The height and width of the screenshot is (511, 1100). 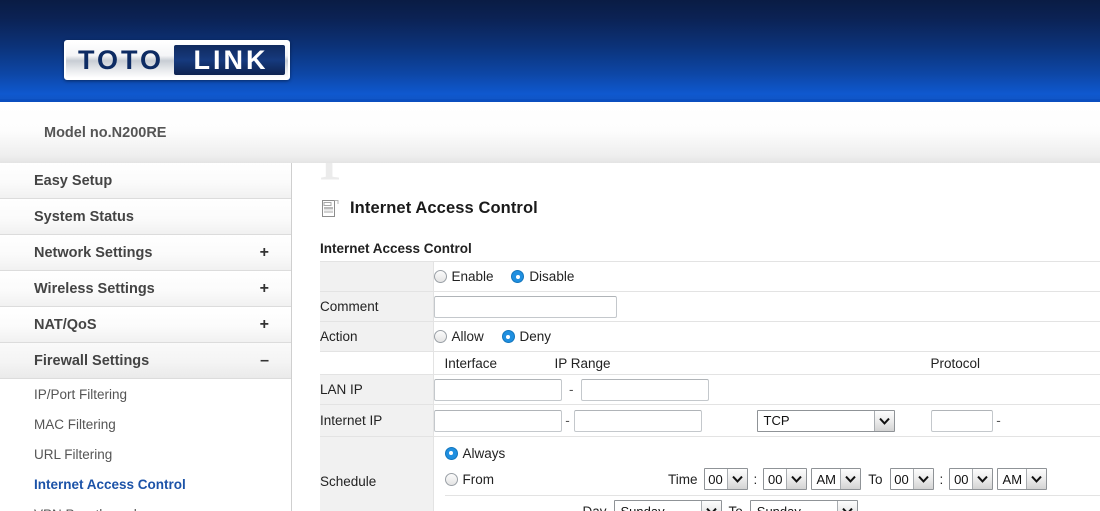 I want to click on internet-ip-label: Internet IP, so click(x=351, y=420).